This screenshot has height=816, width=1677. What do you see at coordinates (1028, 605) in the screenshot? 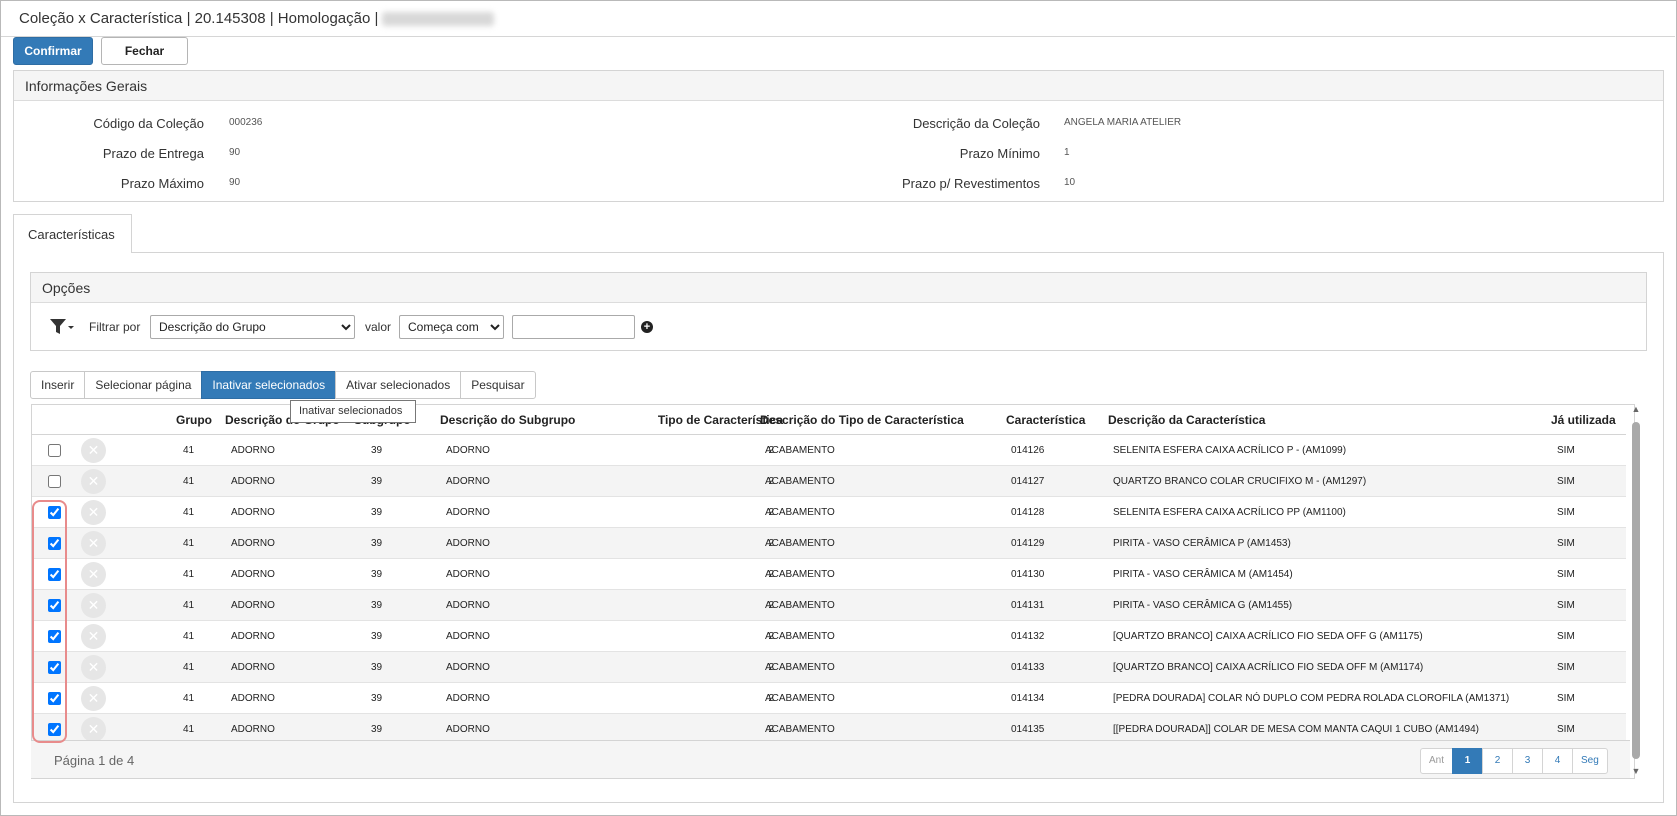
I see `cell-caracteristica: 014131` at bounding box center [1028, 605].